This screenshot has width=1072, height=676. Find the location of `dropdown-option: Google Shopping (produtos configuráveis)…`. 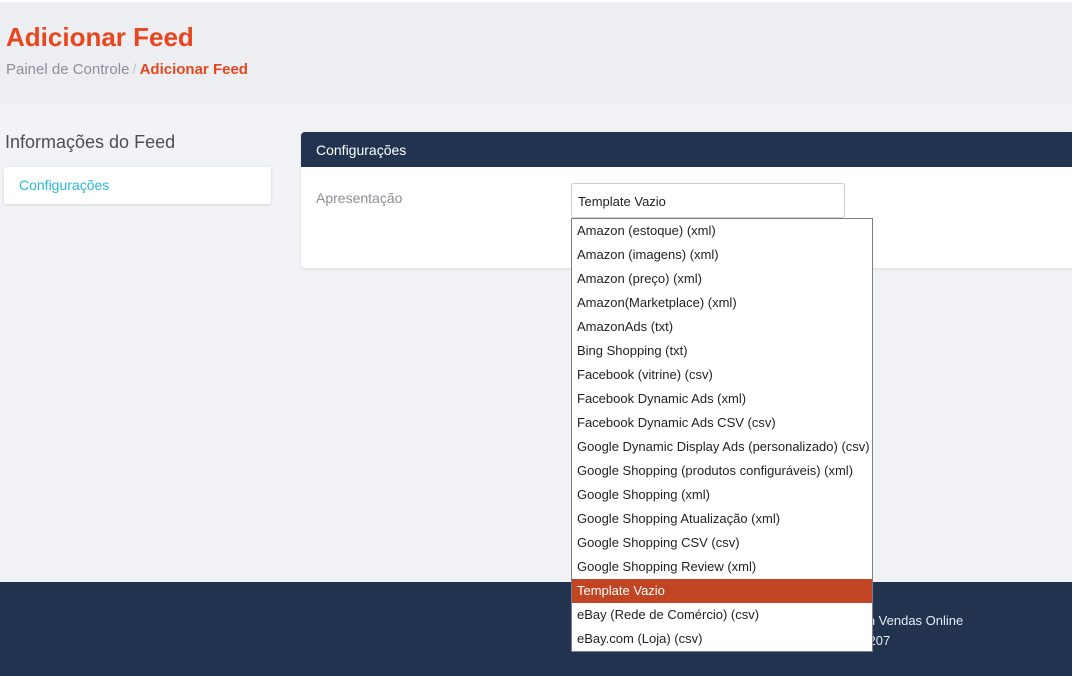

dropdown-option: Google Shopping (produtos configuráveis)… is located at coordinates (722, 471).